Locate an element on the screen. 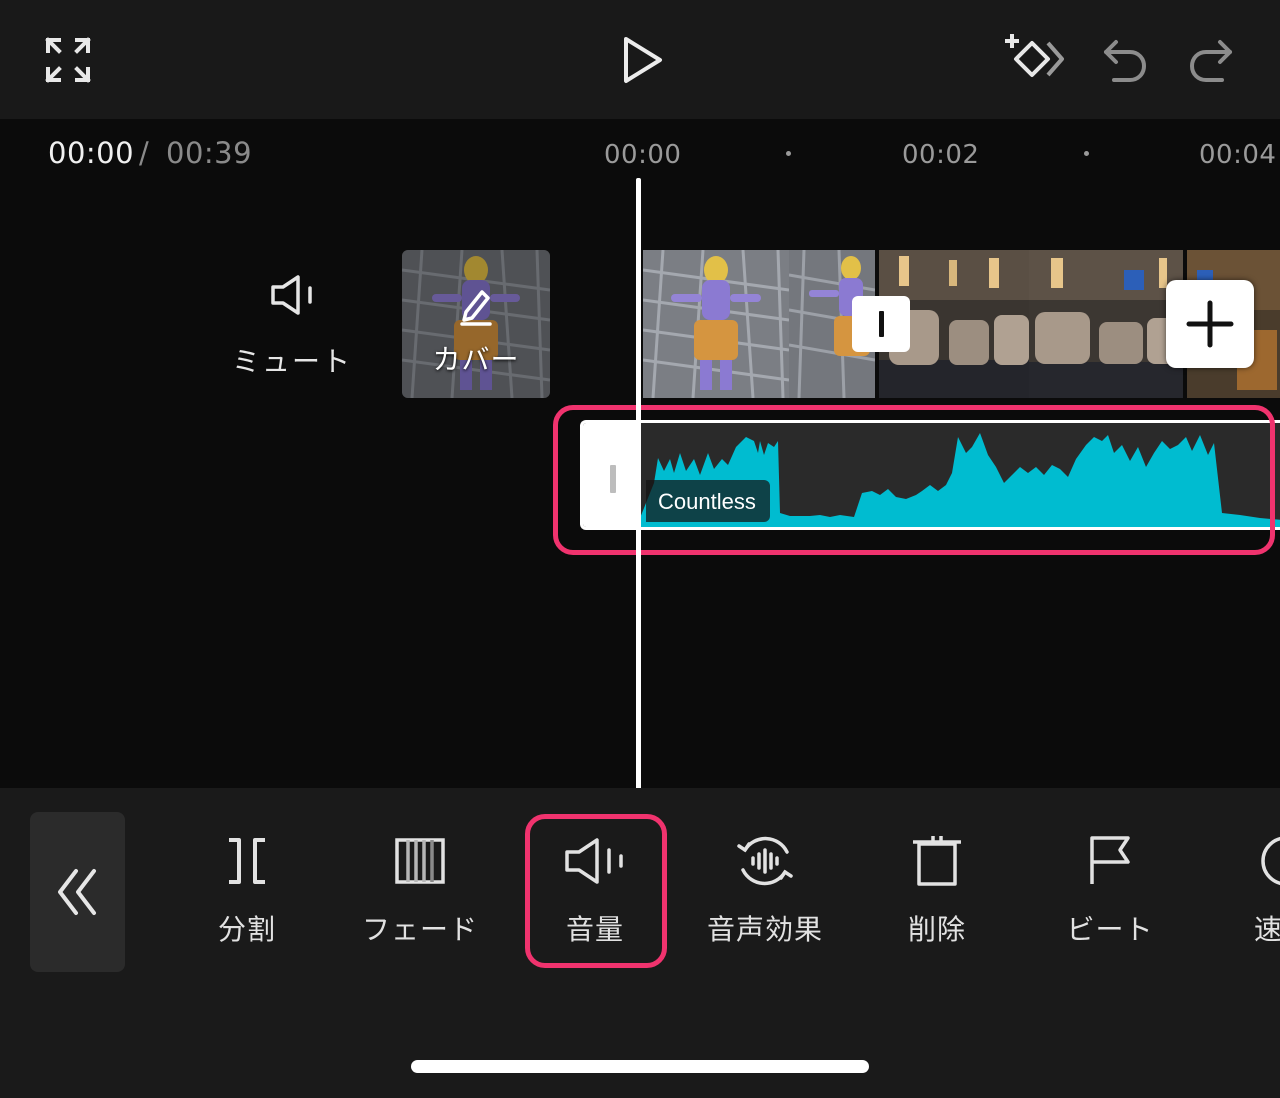  fade-icon is located at coordinates (420, 861).